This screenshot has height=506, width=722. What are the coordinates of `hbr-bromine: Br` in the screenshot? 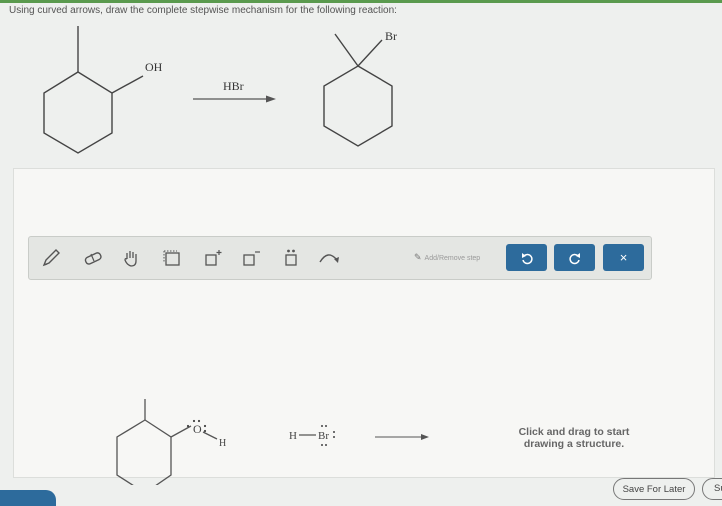 It's located at (323, 436).